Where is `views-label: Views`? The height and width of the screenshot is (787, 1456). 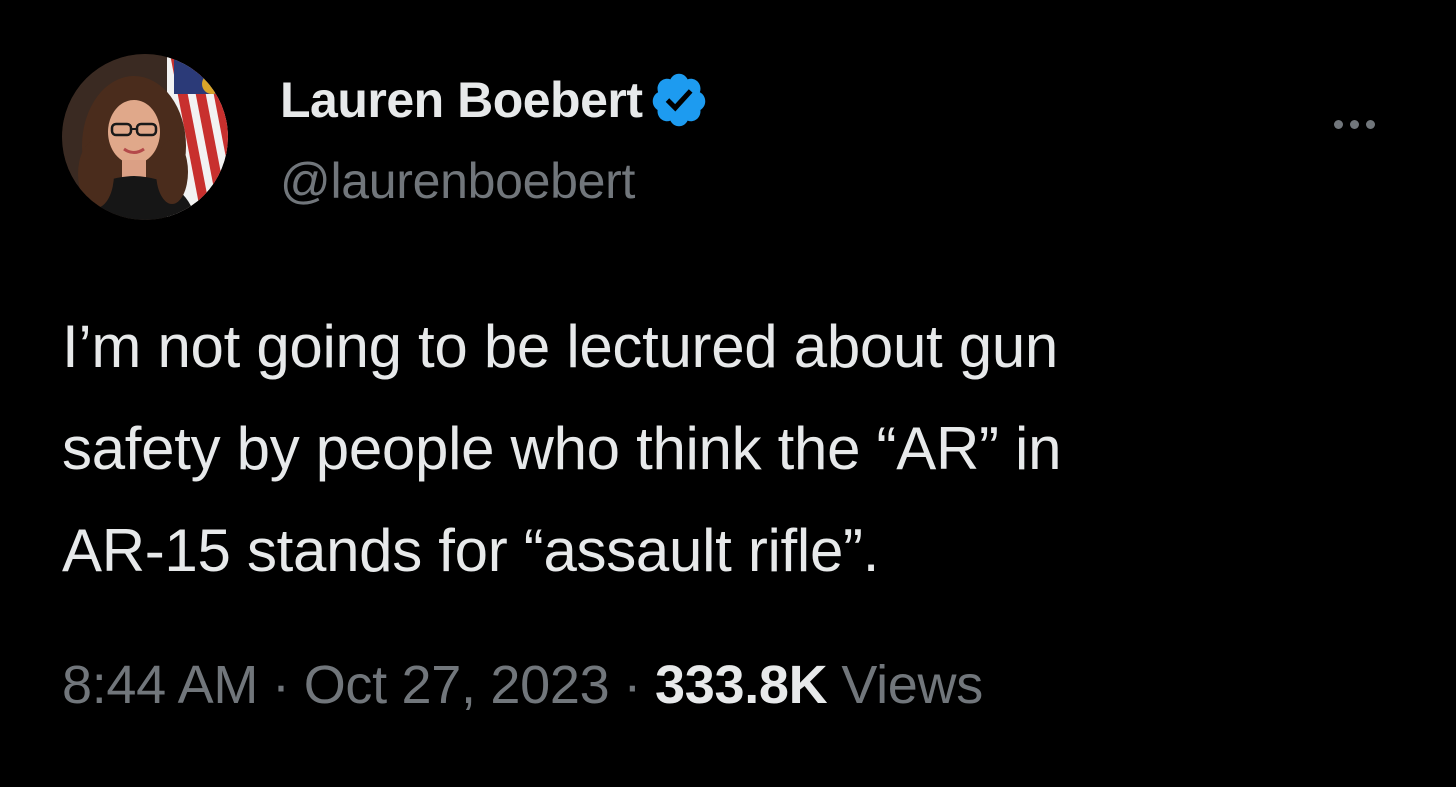
views-label: Views is located at coordinates (912, 685).